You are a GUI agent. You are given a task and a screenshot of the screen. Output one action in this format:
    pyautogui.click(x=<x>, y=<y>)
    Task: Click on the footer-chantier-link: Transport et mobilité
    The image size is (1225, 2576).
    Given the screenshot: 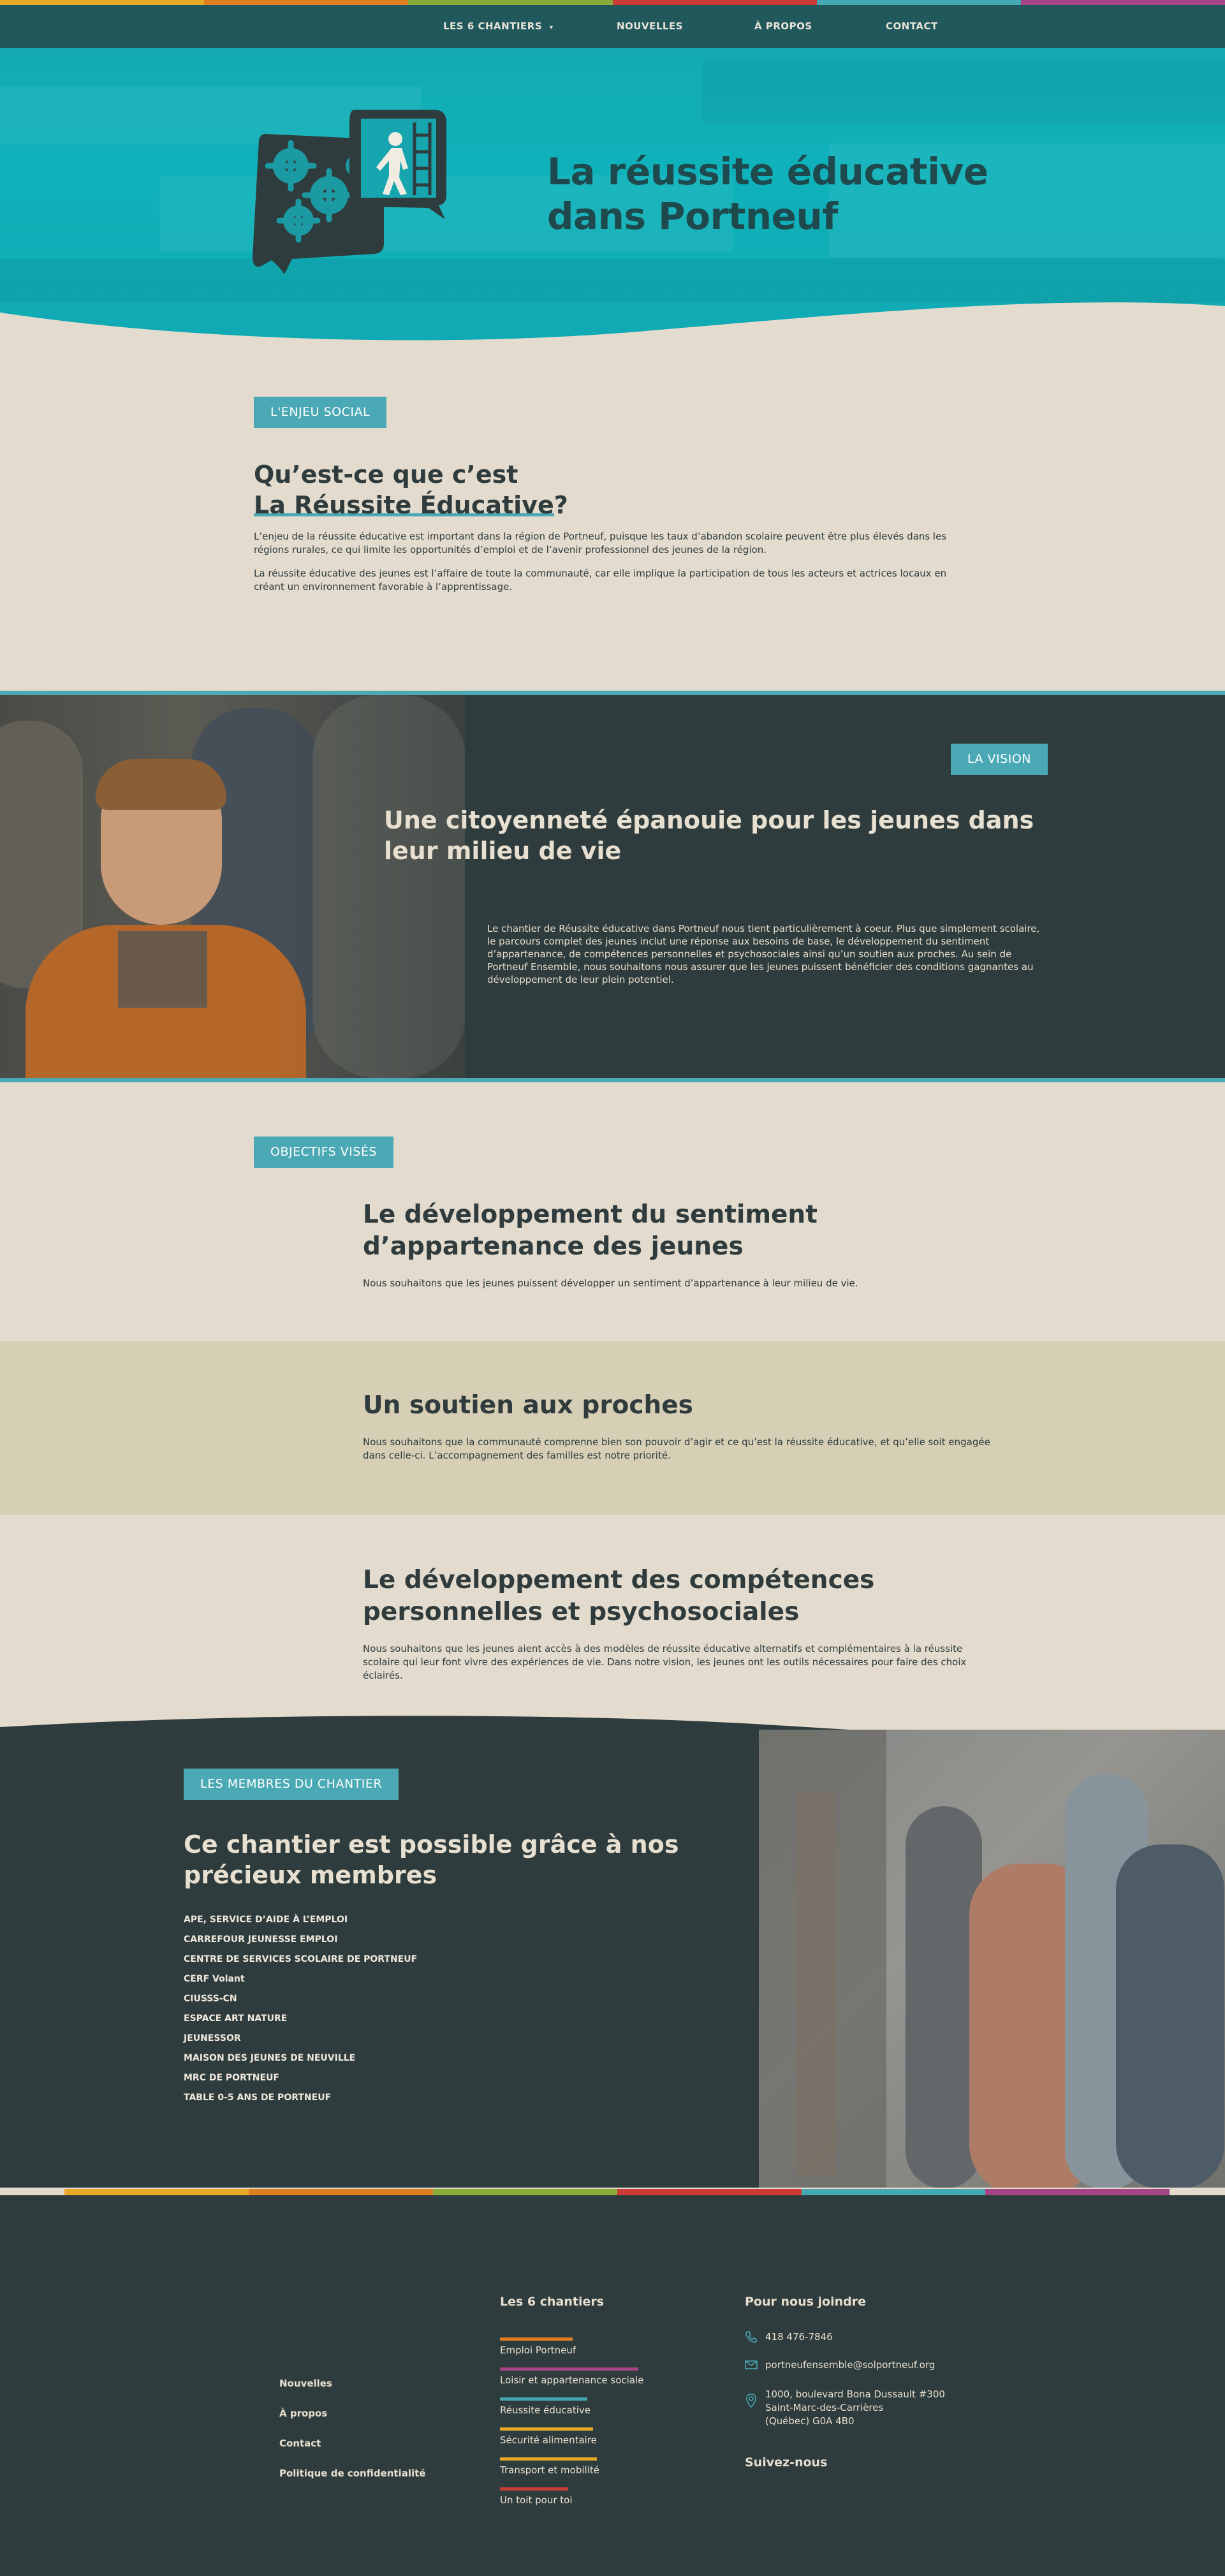 What is the action you would take?
    pyautogui.click(x=549, y=2466)
    